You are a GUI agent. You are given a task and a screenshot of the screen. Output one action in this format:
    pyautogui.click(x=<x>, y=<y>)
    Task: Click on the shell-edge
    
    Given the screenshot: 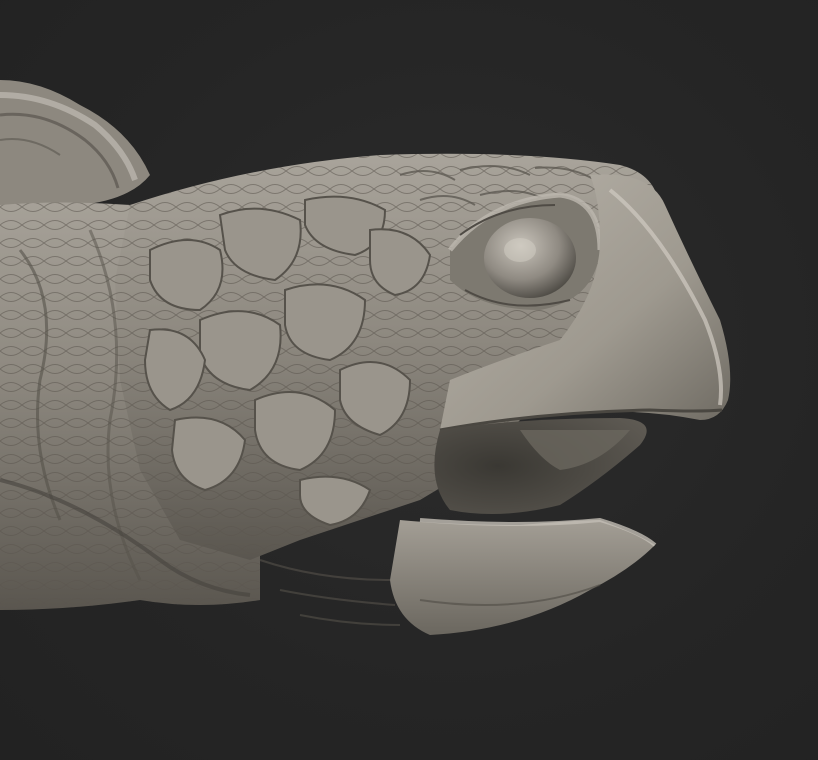 What is the action you would take?
    pyautogui.click(x=75, y=142)
    